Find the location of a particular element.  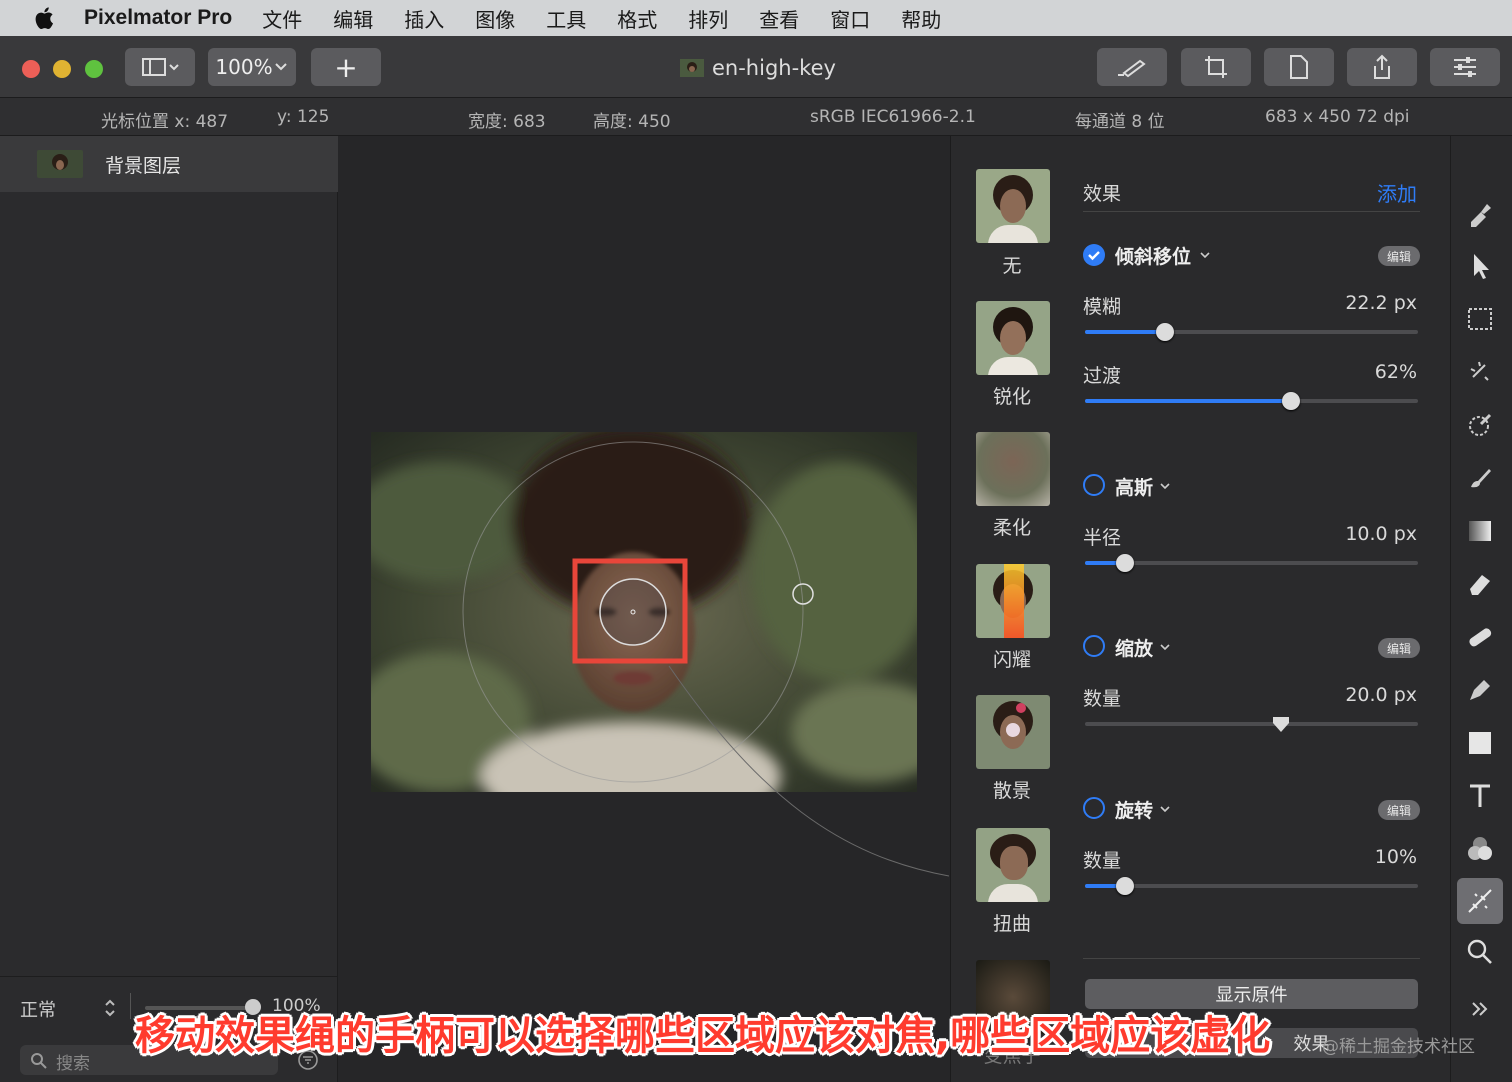

tools-palette is located at coordinates (1481, 609).